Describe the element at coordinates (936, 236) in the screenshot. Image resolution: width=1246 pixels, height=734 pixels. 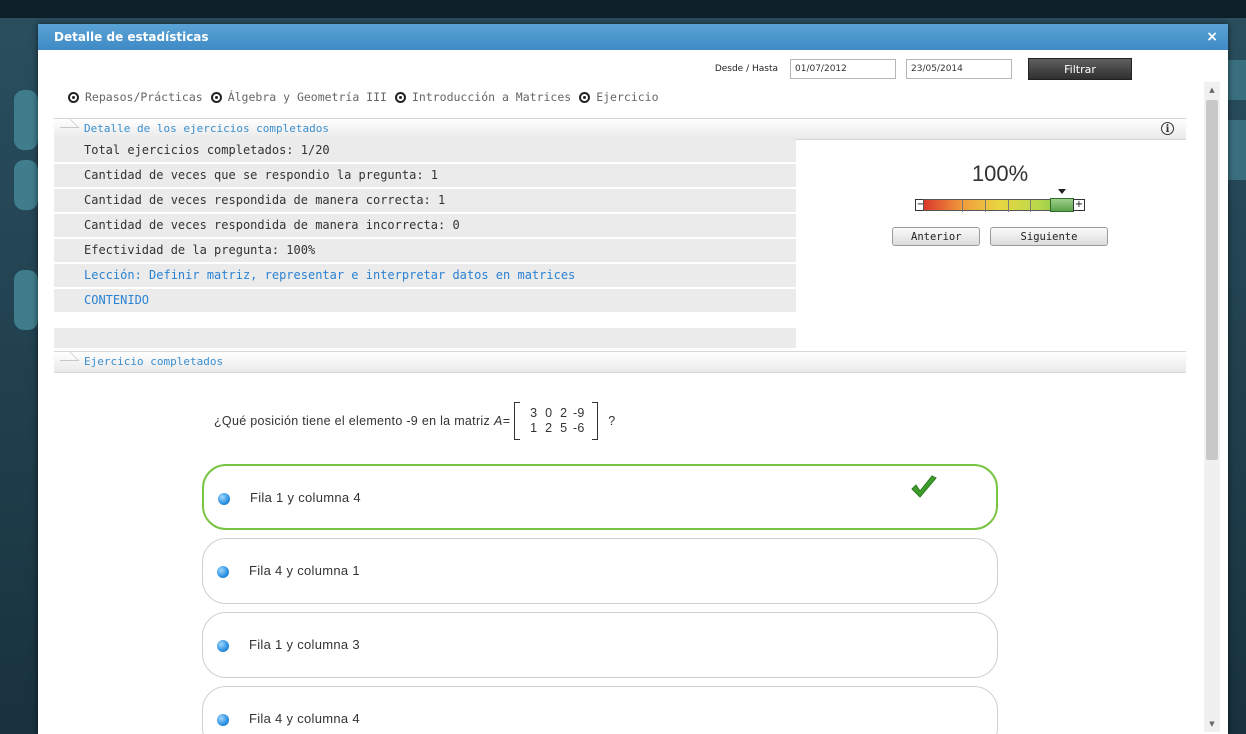
I see `previous-button: Anterior` at that location.